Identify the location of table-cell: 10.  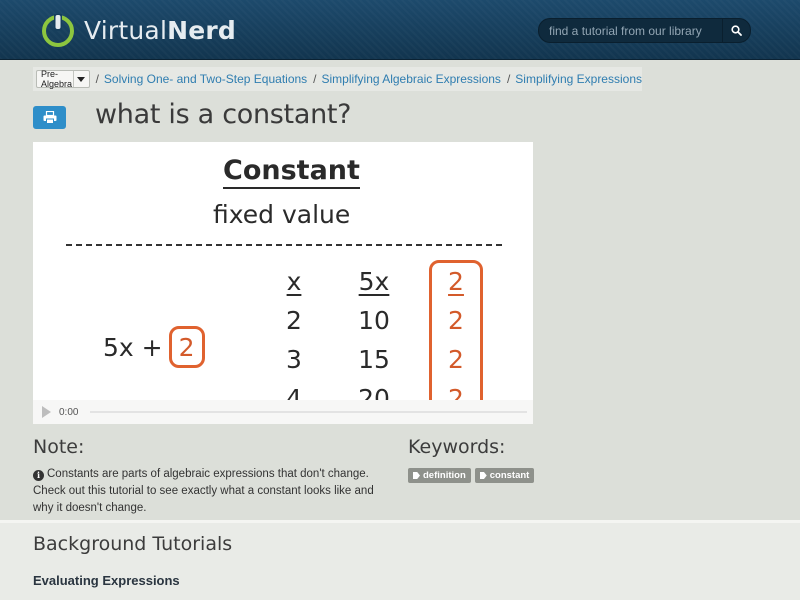
(374, 320).